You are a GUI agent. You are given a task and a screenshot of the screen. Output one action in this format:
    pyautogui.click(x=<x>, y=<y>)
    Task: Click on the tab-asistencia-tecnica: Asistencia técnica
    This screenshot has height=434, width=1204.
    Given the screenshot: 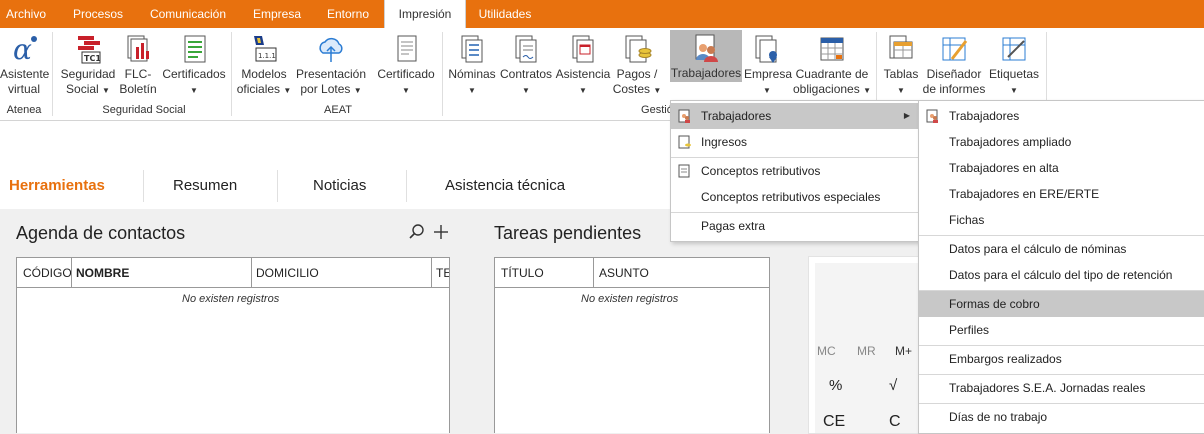 What is the action you would take?
    pyautogui.click(x=505, y=185)
    